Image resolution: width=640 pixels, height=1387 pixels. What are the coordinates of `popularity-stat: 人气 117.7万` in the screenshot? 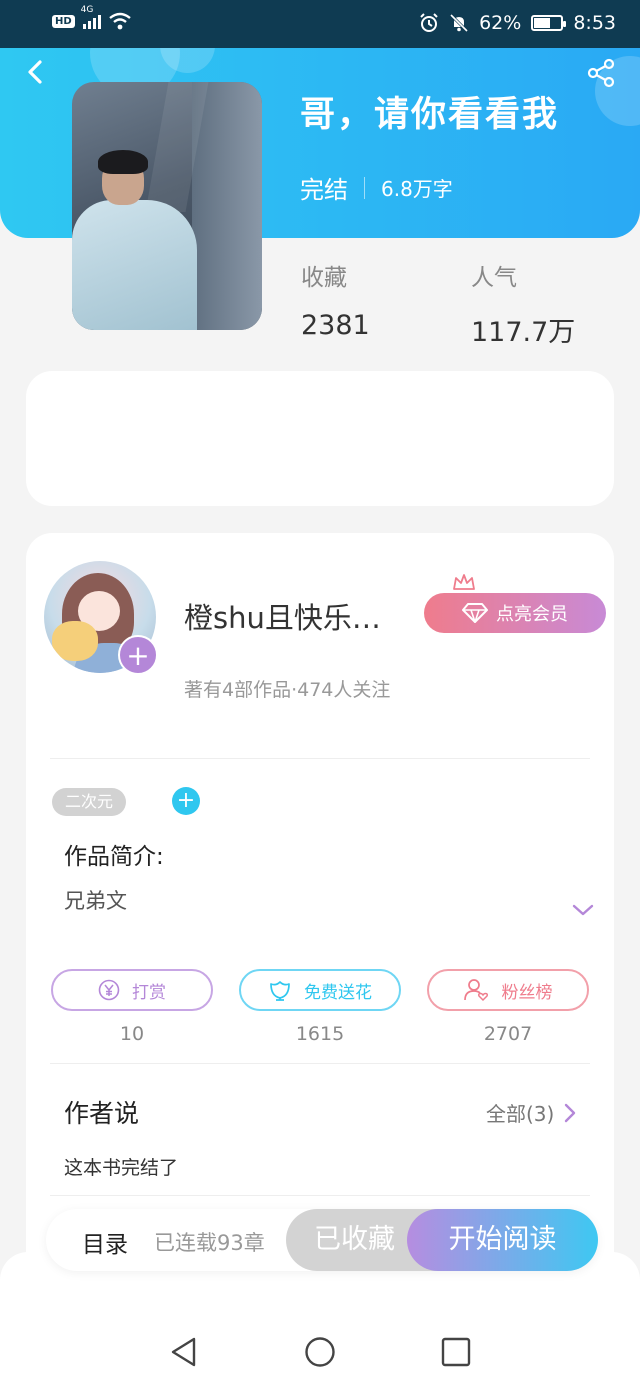 It's located at (523, 303).